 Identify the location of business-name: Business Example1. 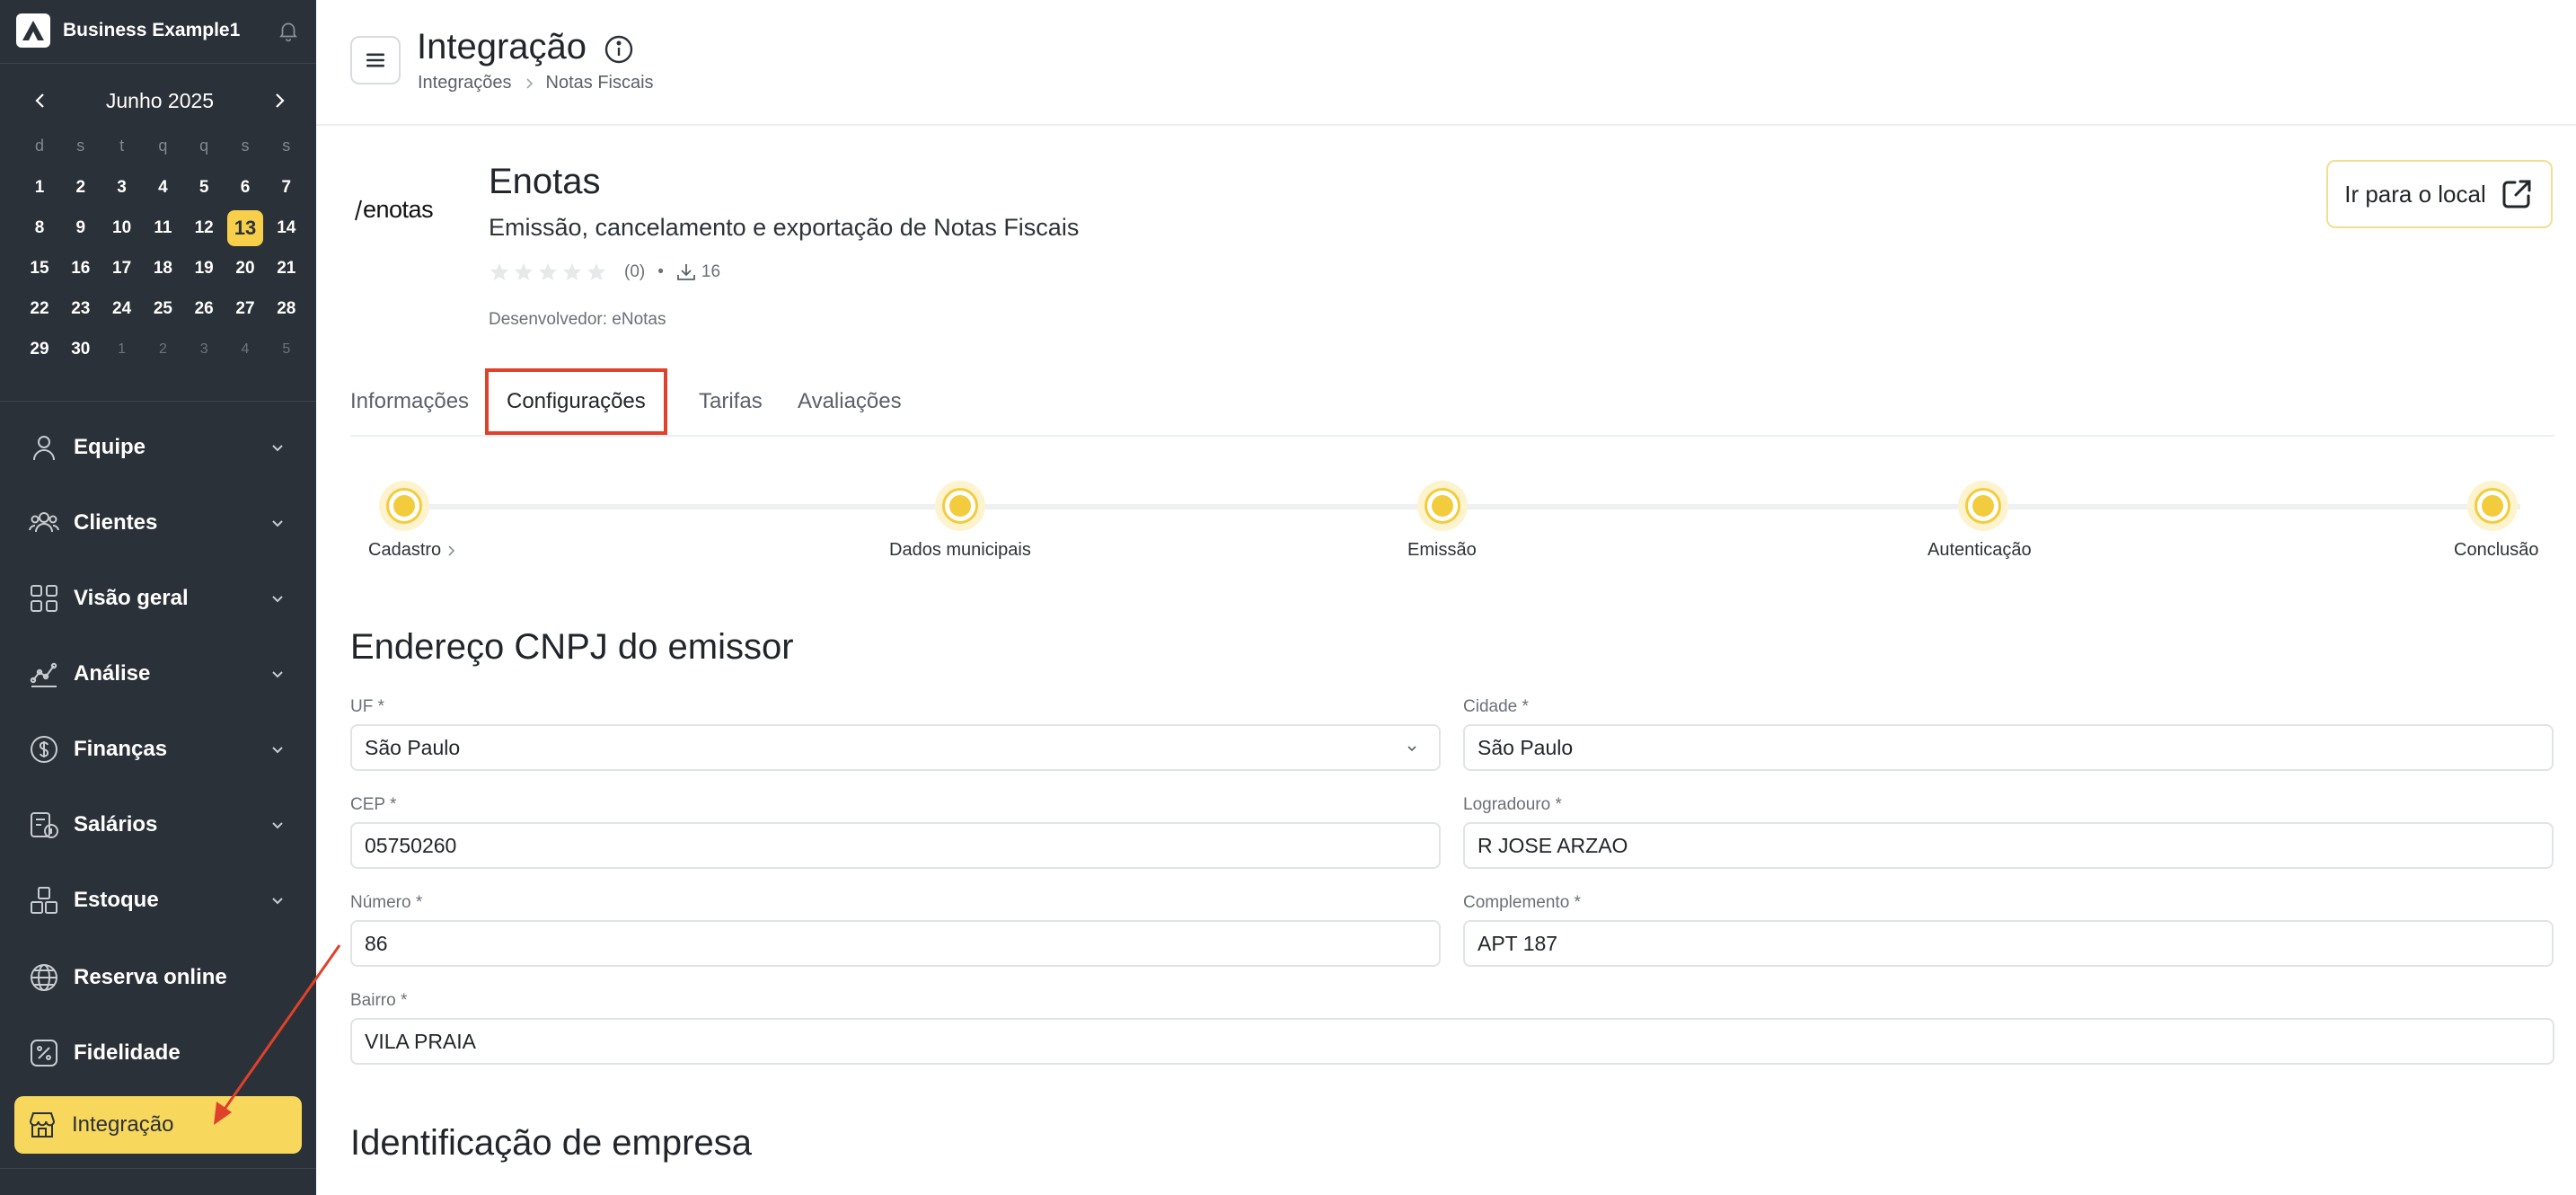
(170, 30).